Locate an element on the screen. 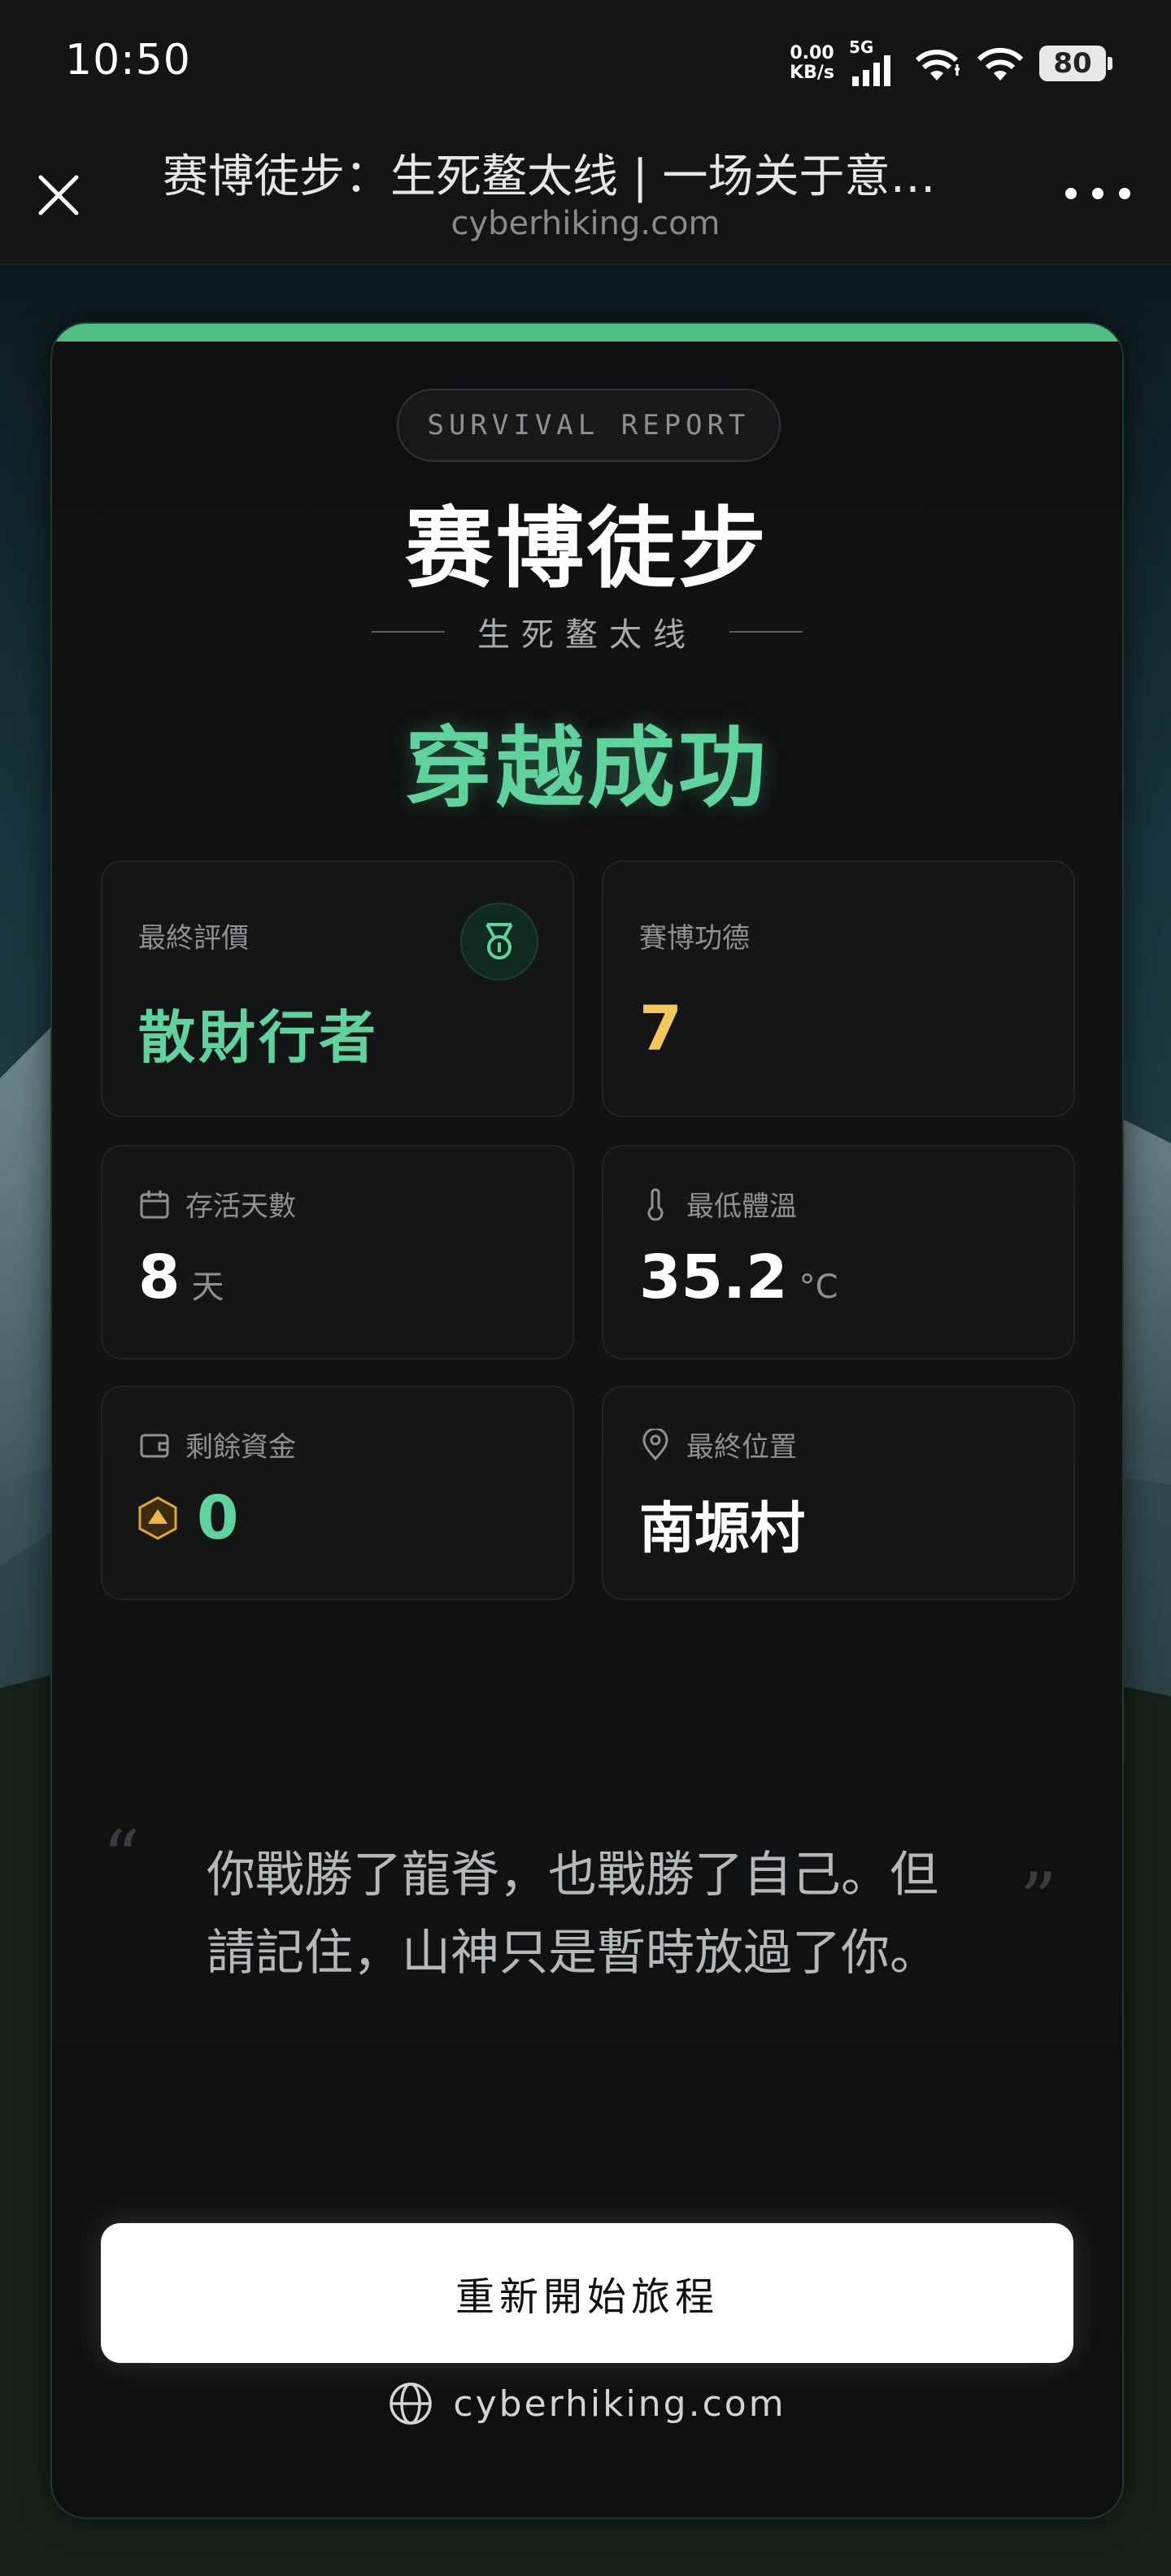 This screenshot has height=2576, width=1171. stat-value: 7 is located at coordinates (661, 1028).